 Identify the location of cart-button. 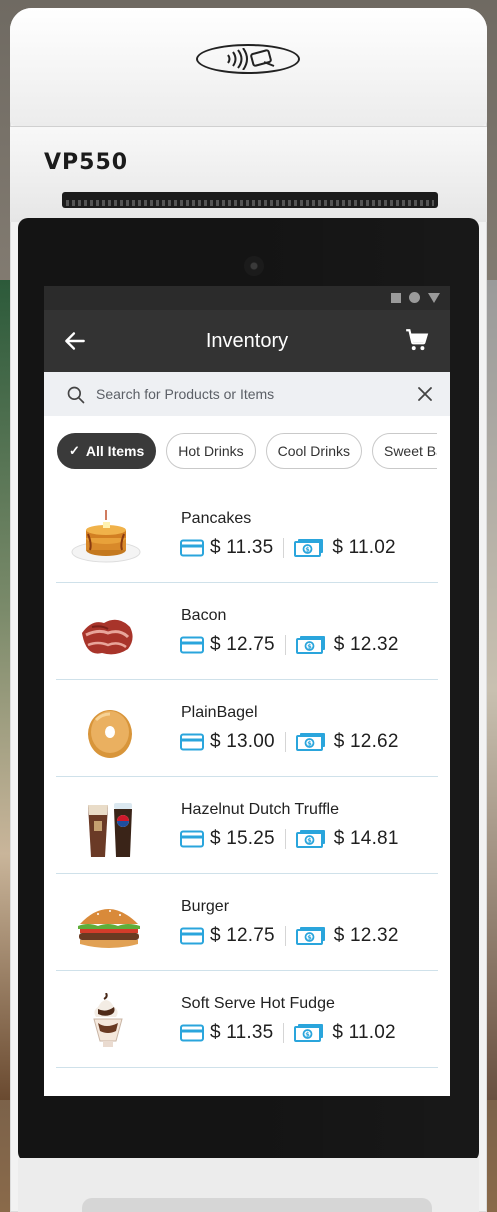
(417, 340).